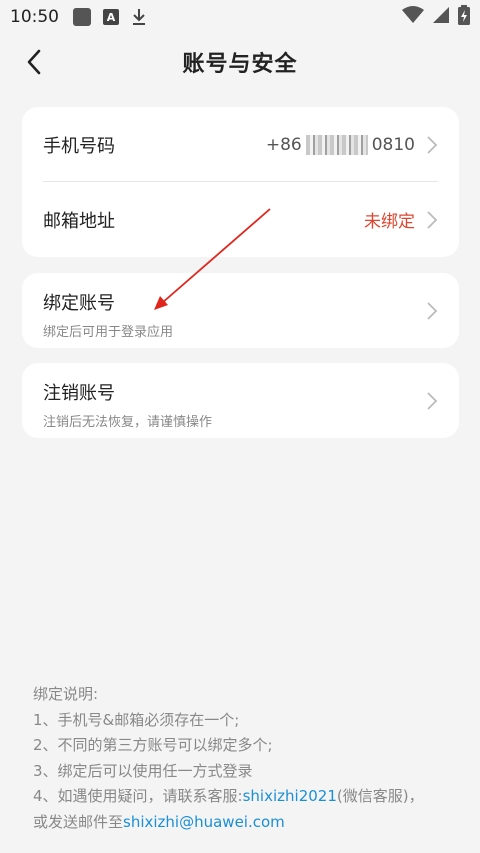 This screenshot has width=480, height=853. Describe the element at coordinates (79, 146) in the screenshot. I see `phone-label: 手机号码` at that location.